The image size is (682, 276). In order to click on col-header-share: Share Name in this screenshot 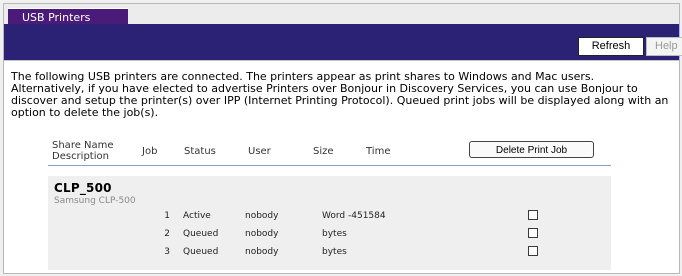, I will do `click(83, 145)`.